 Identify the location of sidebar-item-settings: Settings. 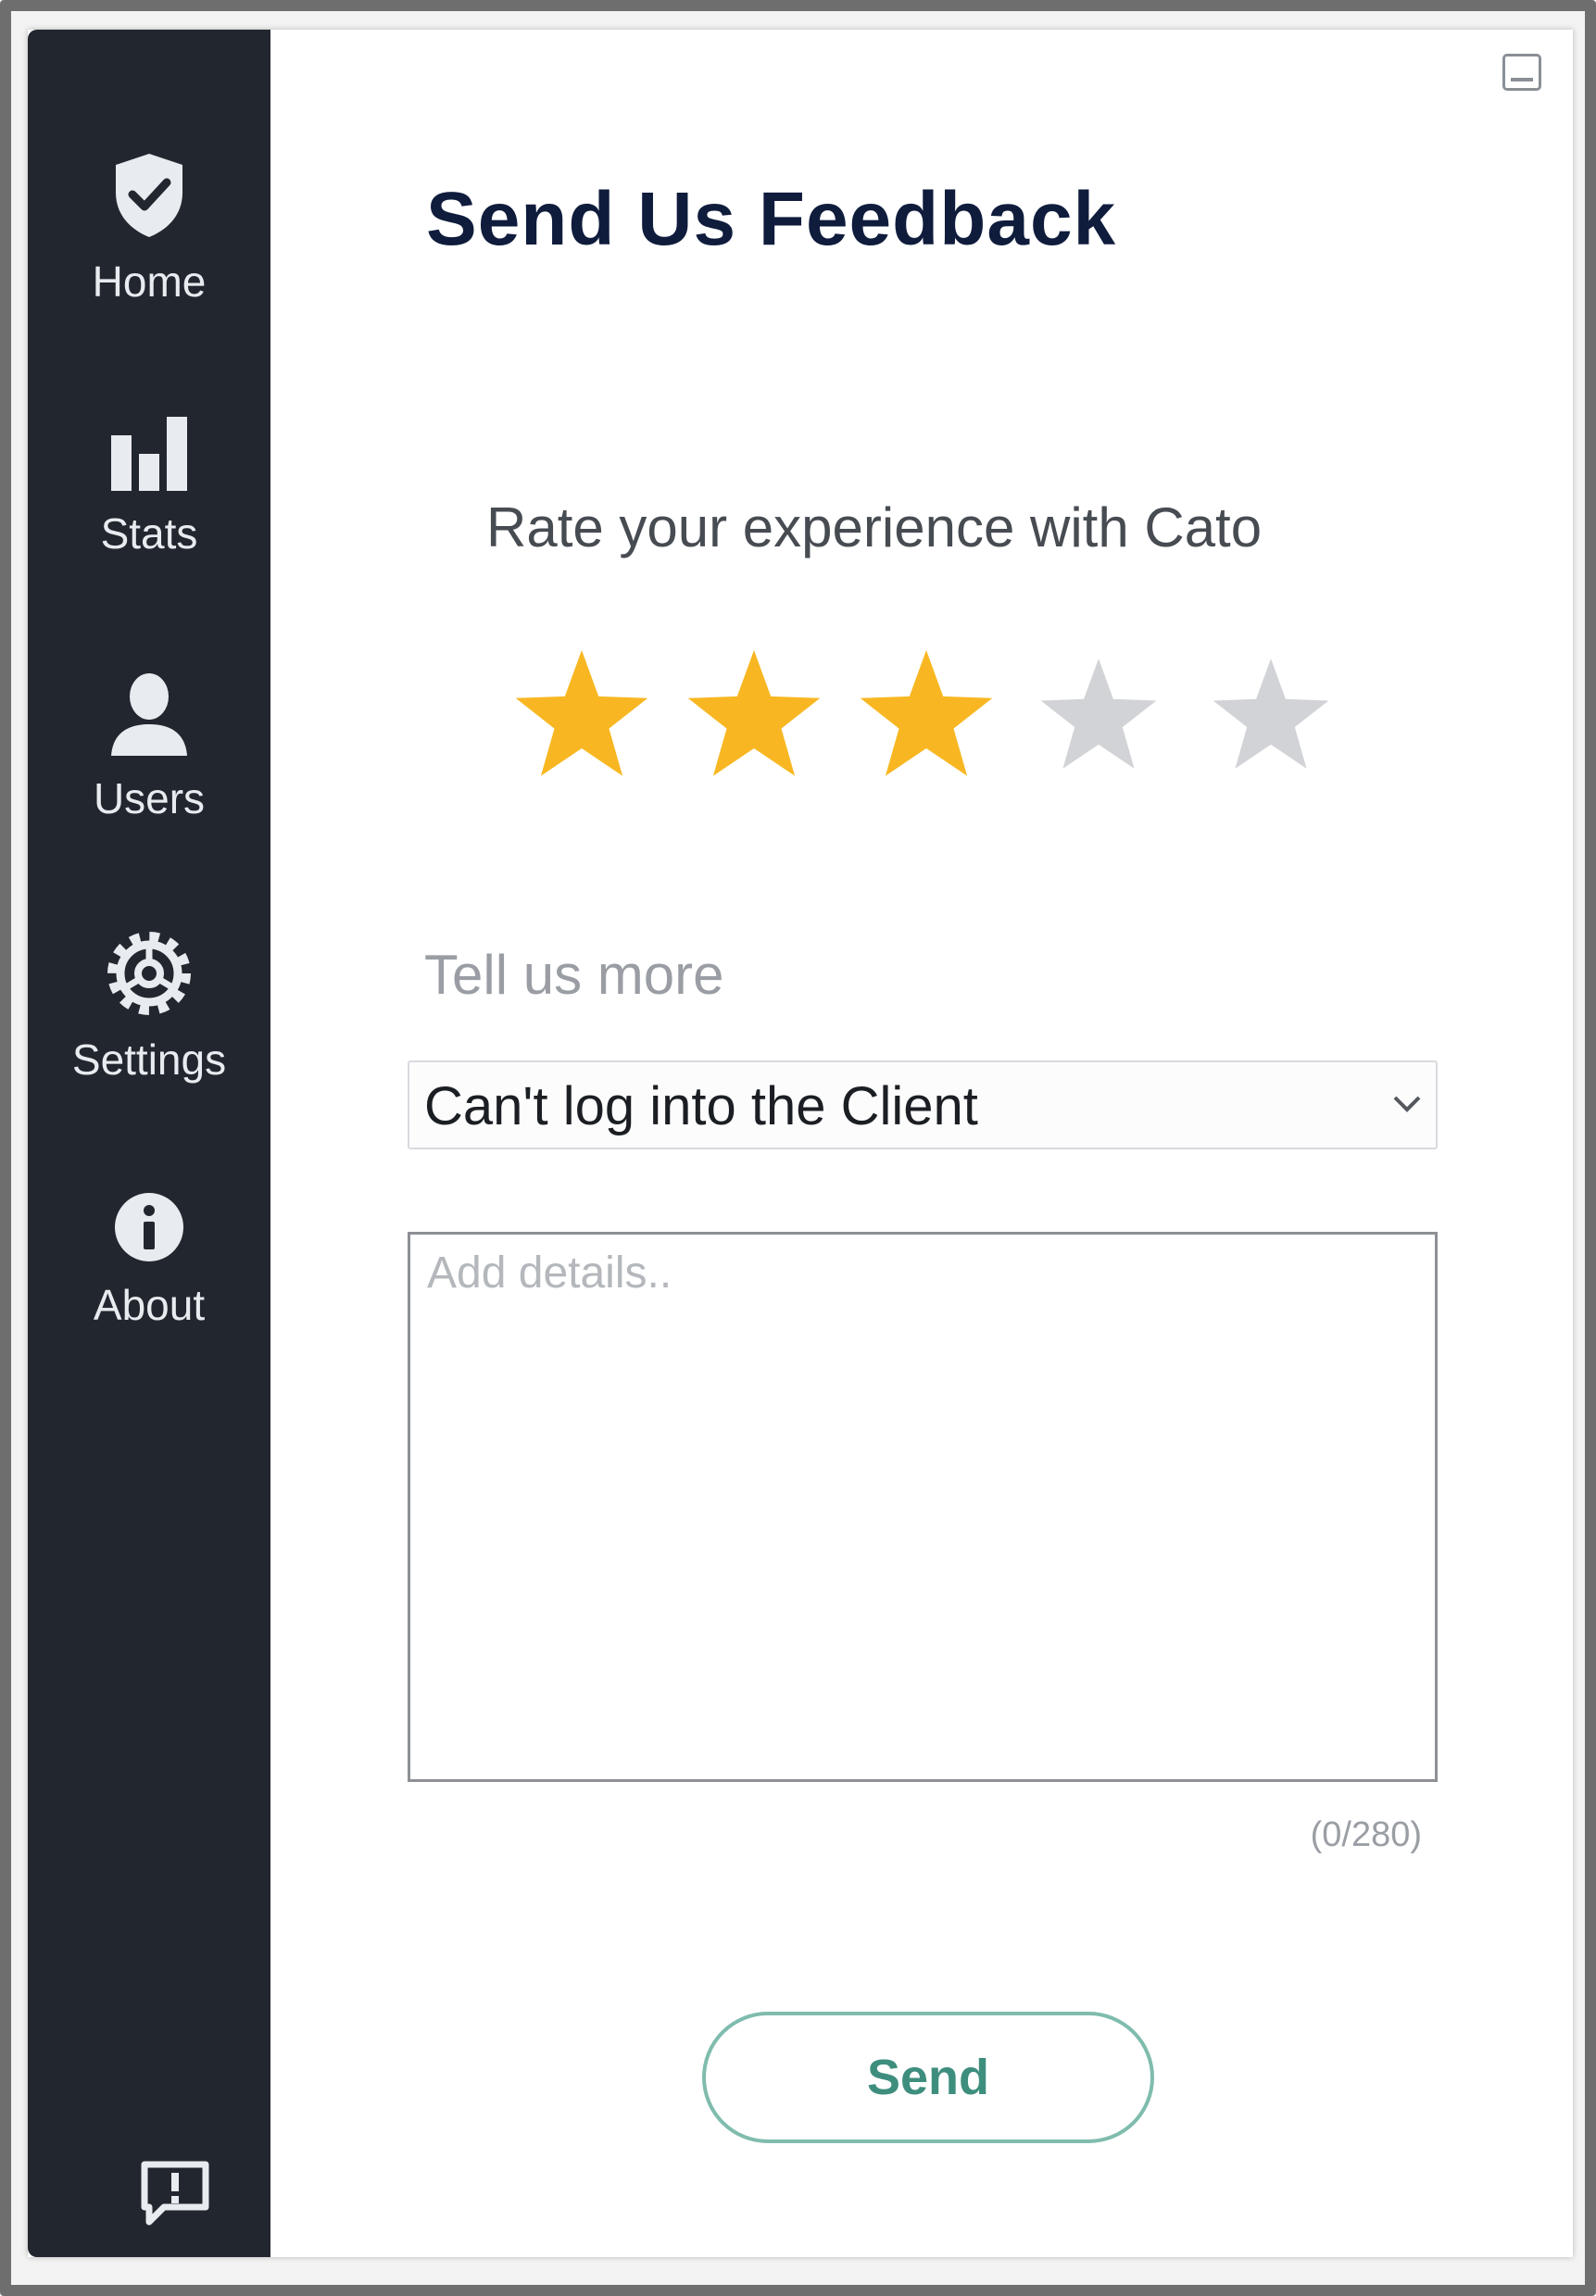
(149, 1007).